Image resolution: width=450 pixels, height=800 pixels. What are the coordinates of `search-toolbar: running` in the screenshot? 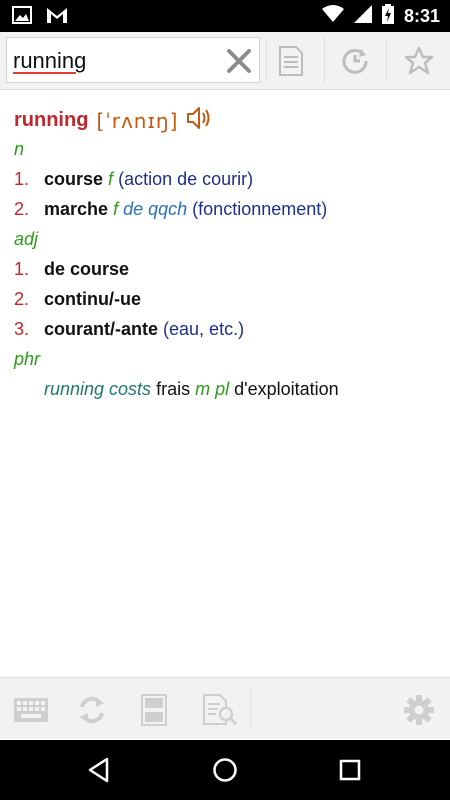 It's located at (225, 61).